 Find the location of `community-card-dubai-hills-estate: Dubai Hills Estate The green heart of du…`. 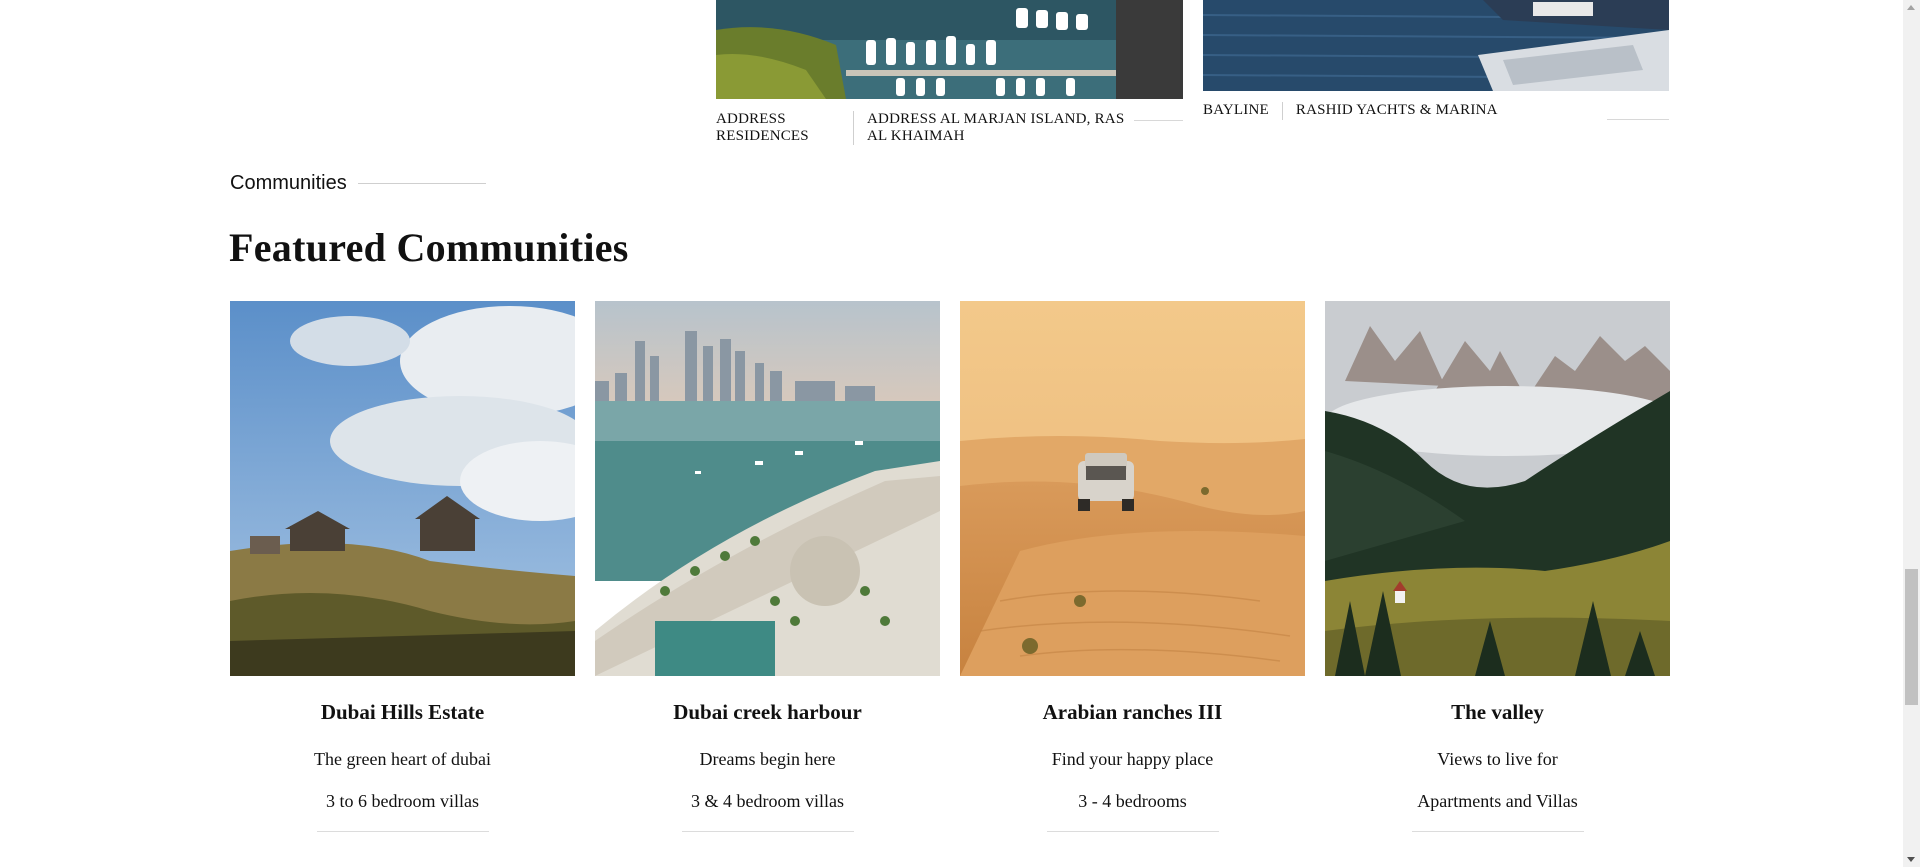

community-card-dubai-hills-estate: Dubai Hills Estate The green heart of du… is located at coordinates (402, 566).